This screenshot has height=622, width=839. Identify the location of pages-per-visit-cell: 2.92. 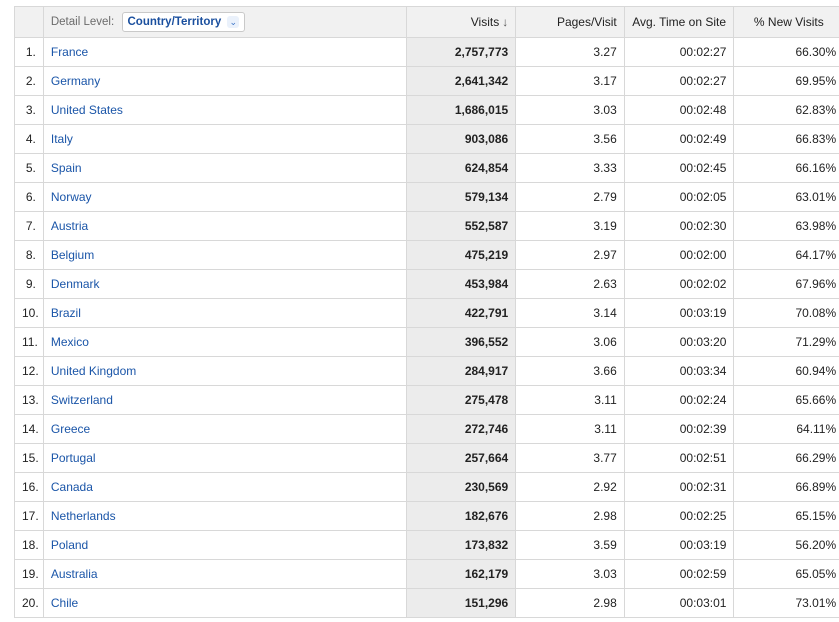
(570, 487).